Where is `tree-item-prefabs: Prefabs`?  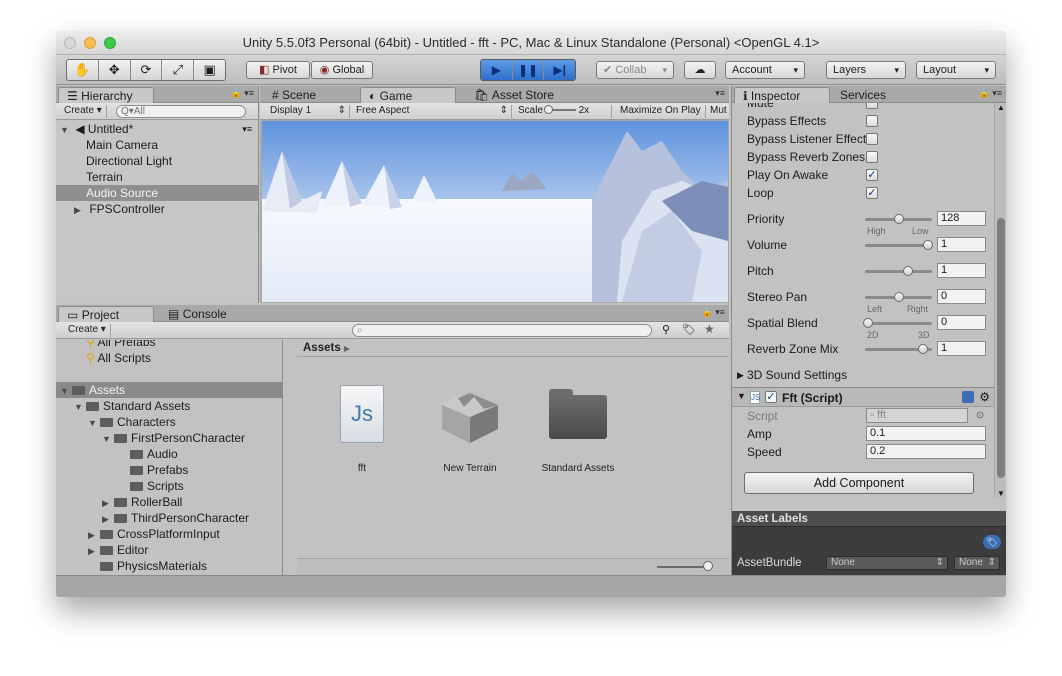 tree-item-prefabs: Prefabs is located at coordinates (169, 470).